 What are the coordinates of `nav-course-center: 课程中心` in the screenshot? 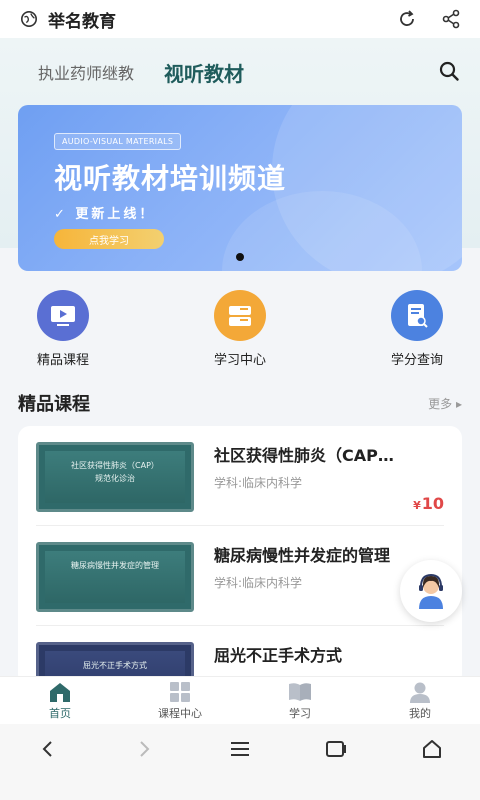 It's located at (180, 700).